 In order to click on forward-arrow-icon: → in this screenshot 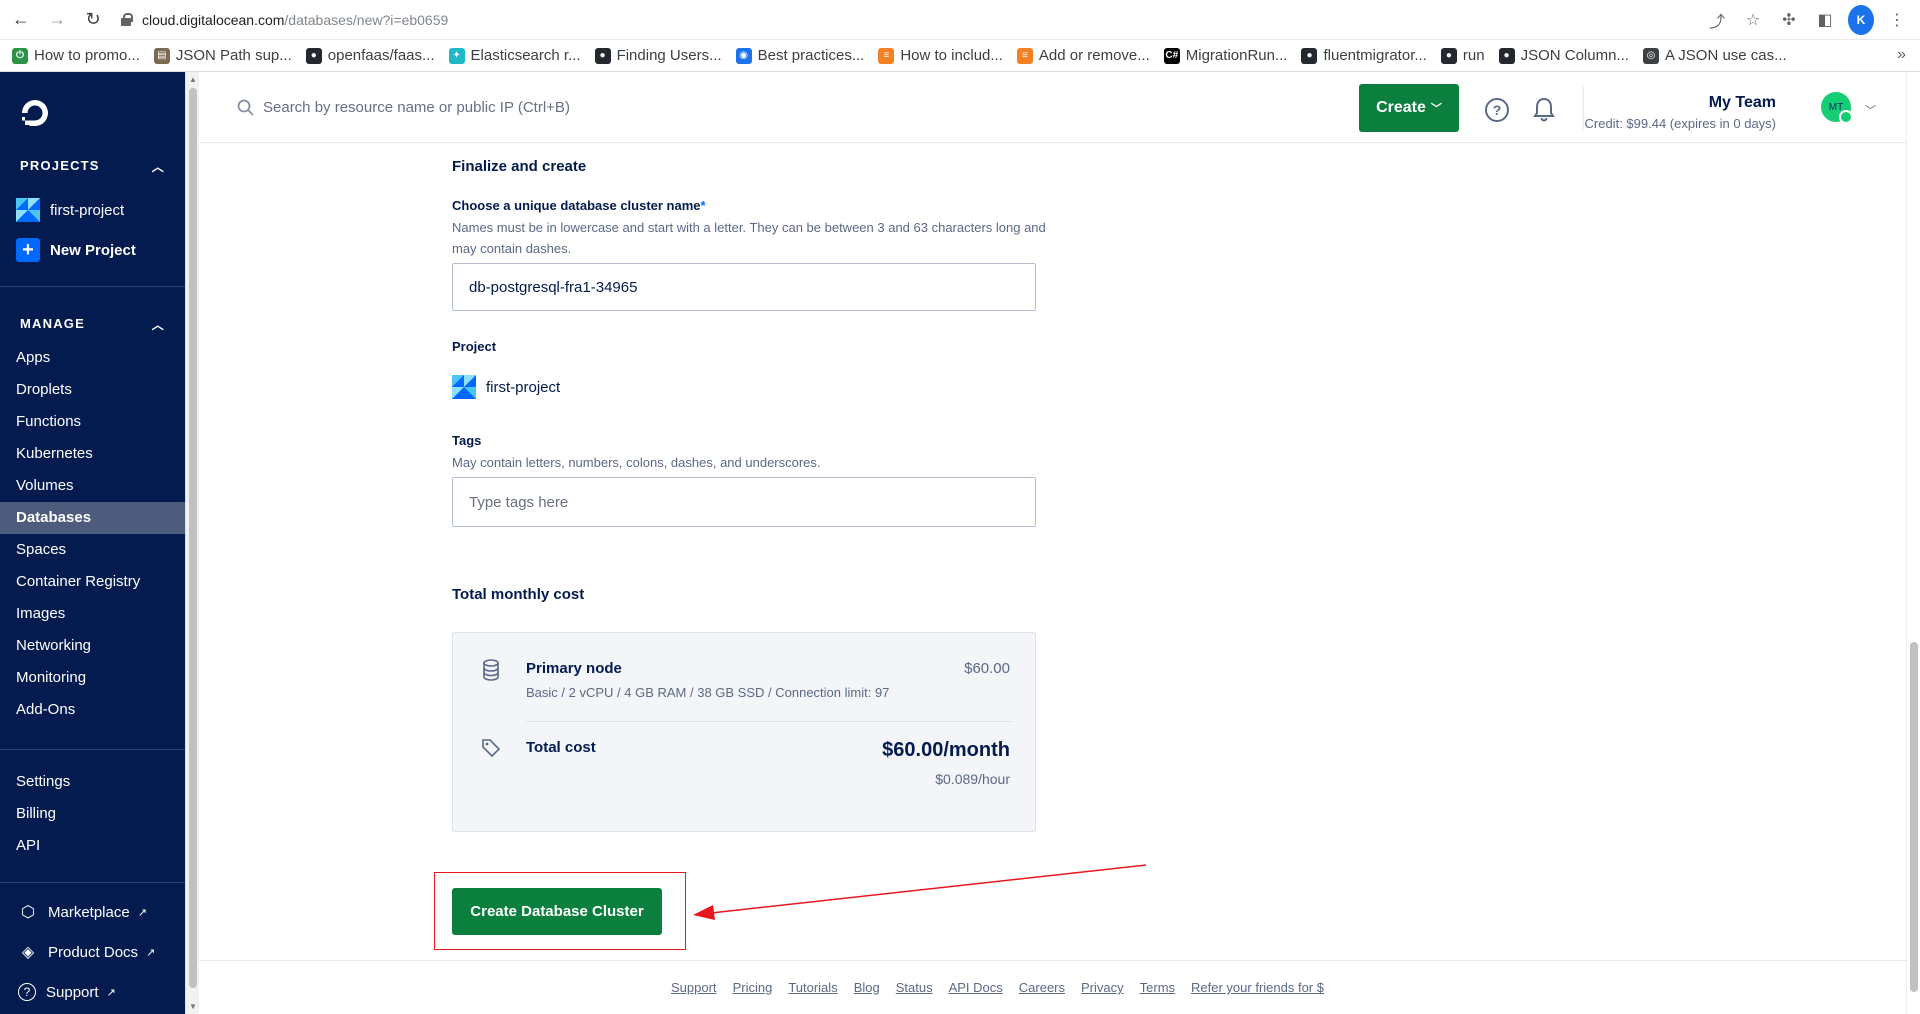, I will do `click(57, 20)`.